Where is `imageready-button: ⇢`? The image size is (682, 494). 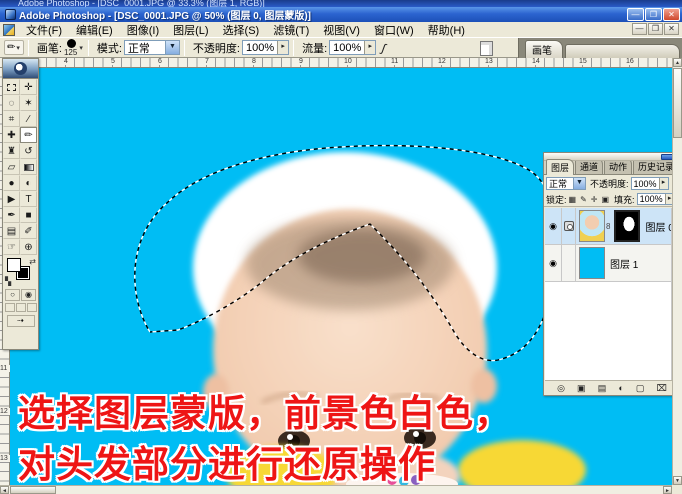
imageready-button: ⇢ is located at coordinates (20, 321).